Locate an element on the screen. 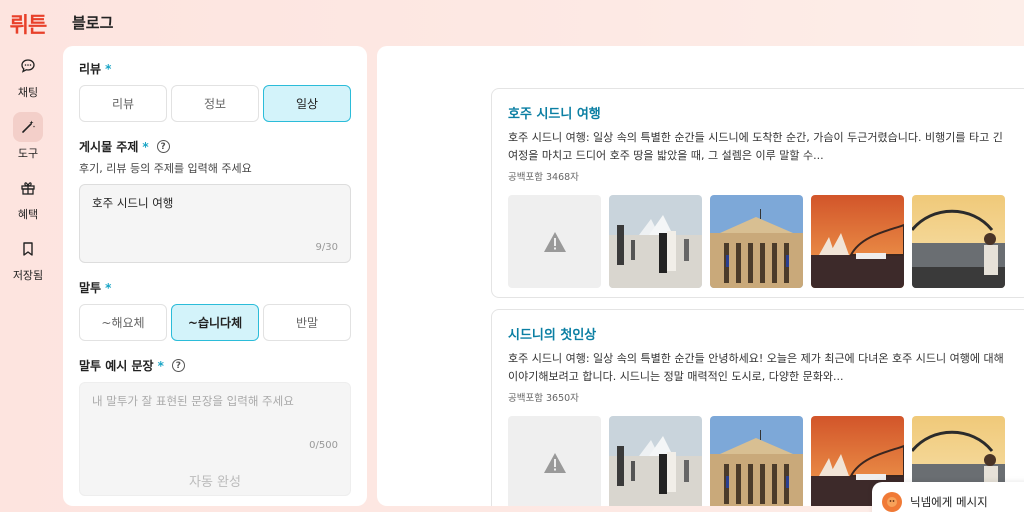  sidebar-item-benefits: 혜택 is located at coordinates (28, 197).